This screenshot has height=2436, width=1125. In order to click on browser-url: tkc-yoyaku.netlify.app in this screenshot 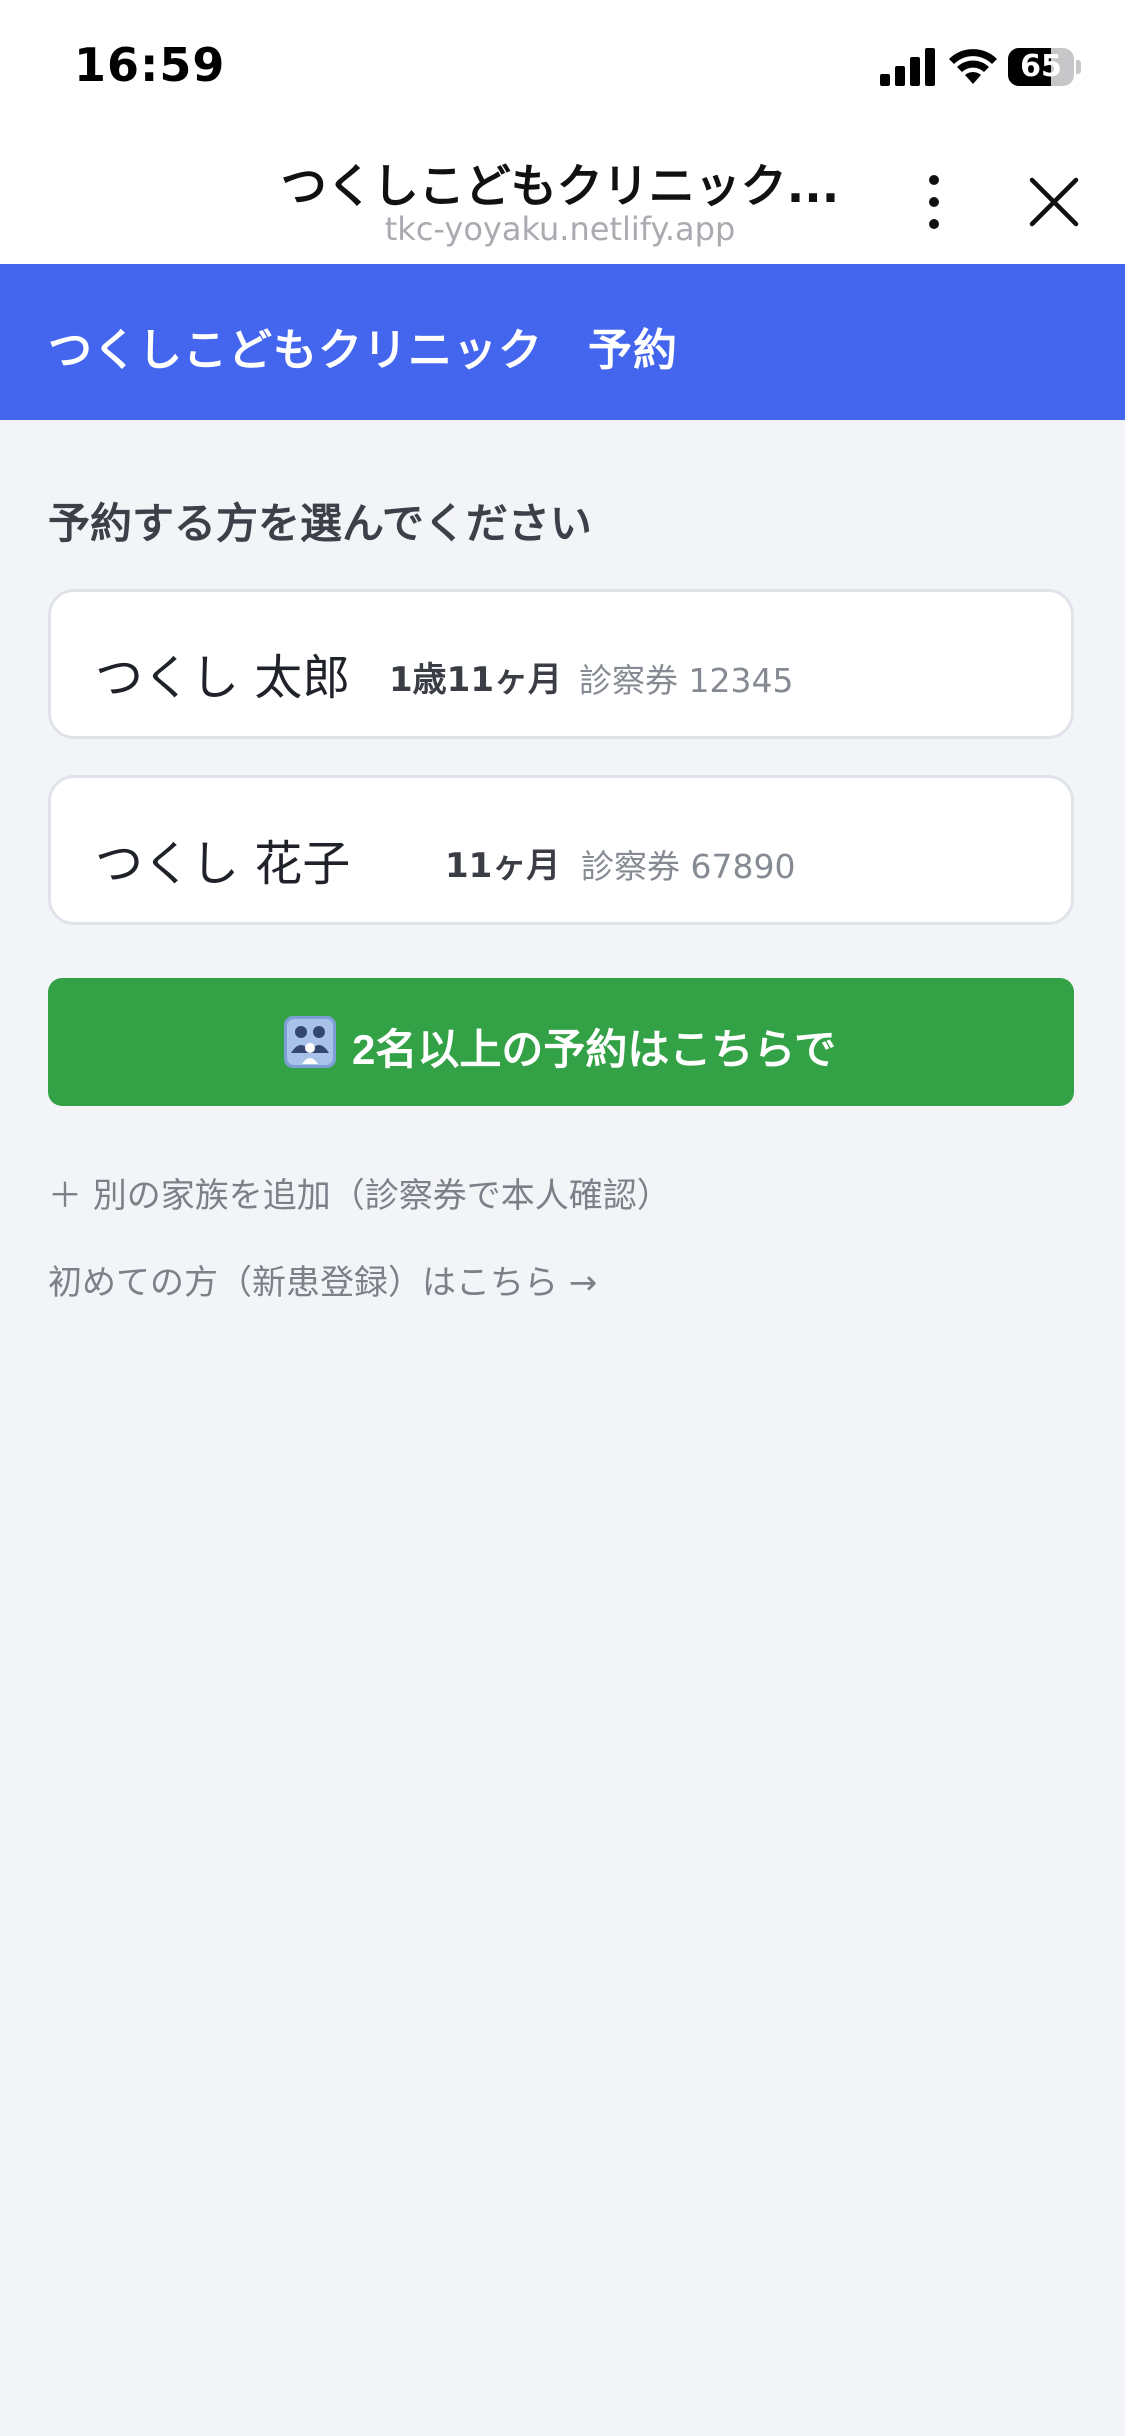, I will do `click(560, 229)`.